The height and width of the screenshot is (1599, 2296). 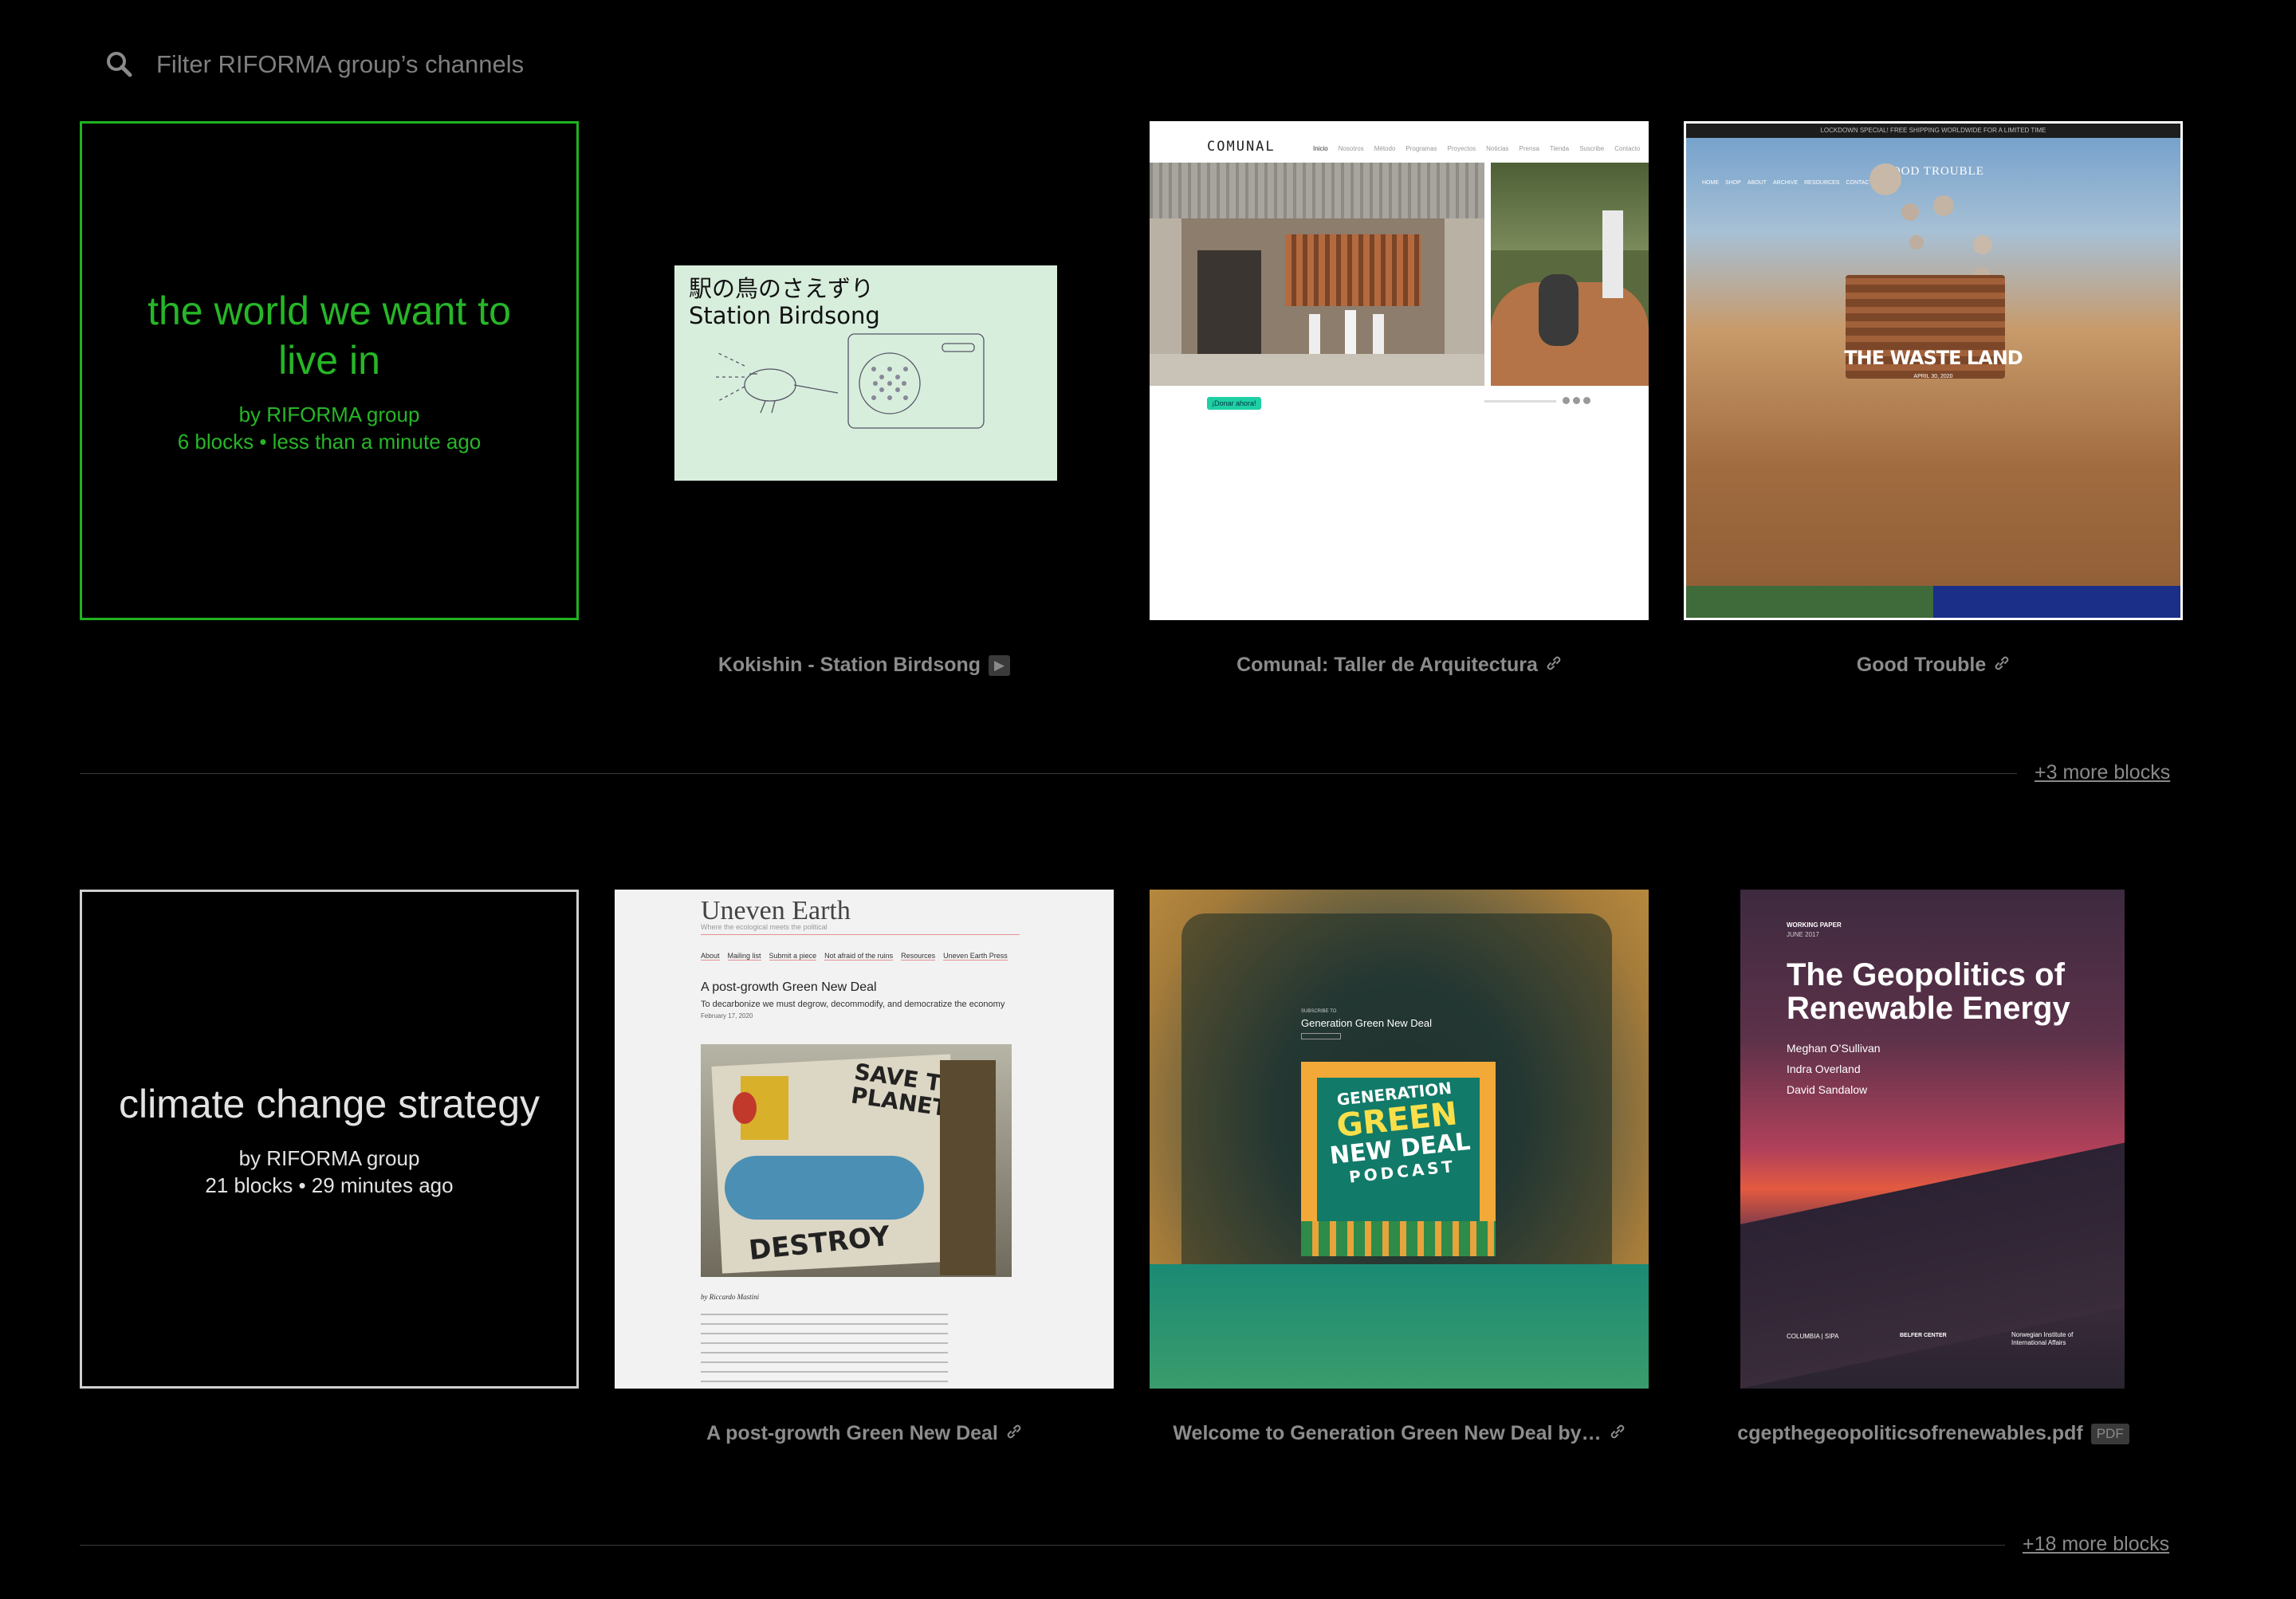 What do you see at coordinates (1933, 1433) in the screenshot?
I see `block-caption: cgepthegeopoliticsofrenewables.pdf PDF` at bounding box center [1933, 1433].